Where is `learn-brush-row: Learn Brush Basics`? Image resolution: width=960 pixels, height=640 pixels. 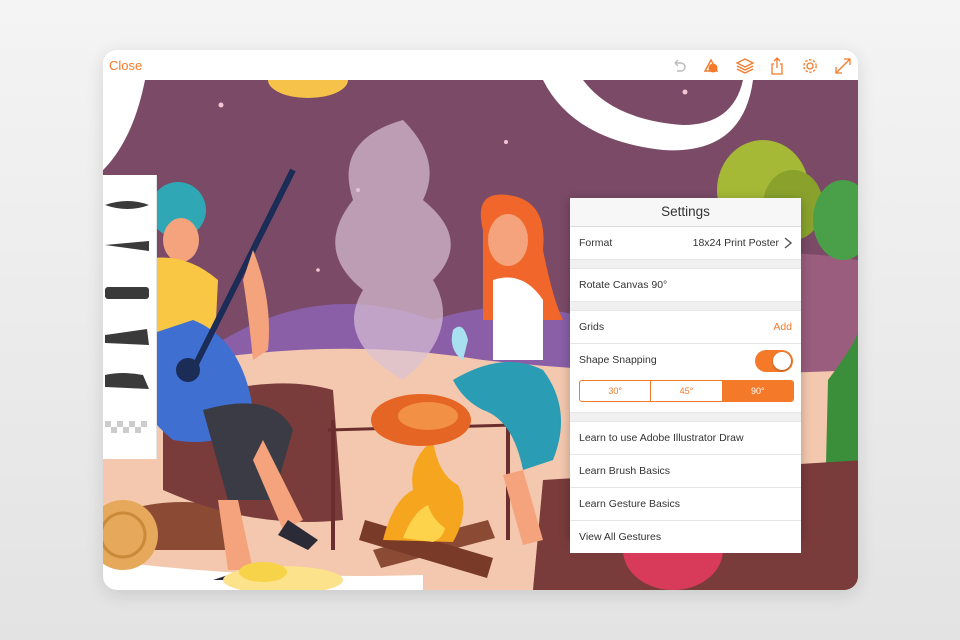
learn-brush-row: Learn Brush Basics is located at coordinates (685, 471).